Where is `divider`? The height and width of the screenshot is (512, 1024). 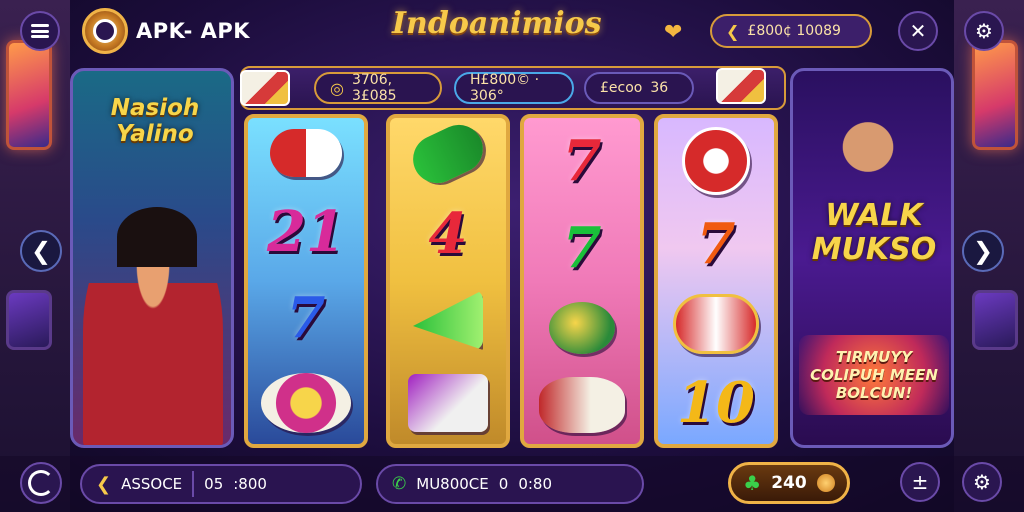 divider is located at coordinates (193, 484).